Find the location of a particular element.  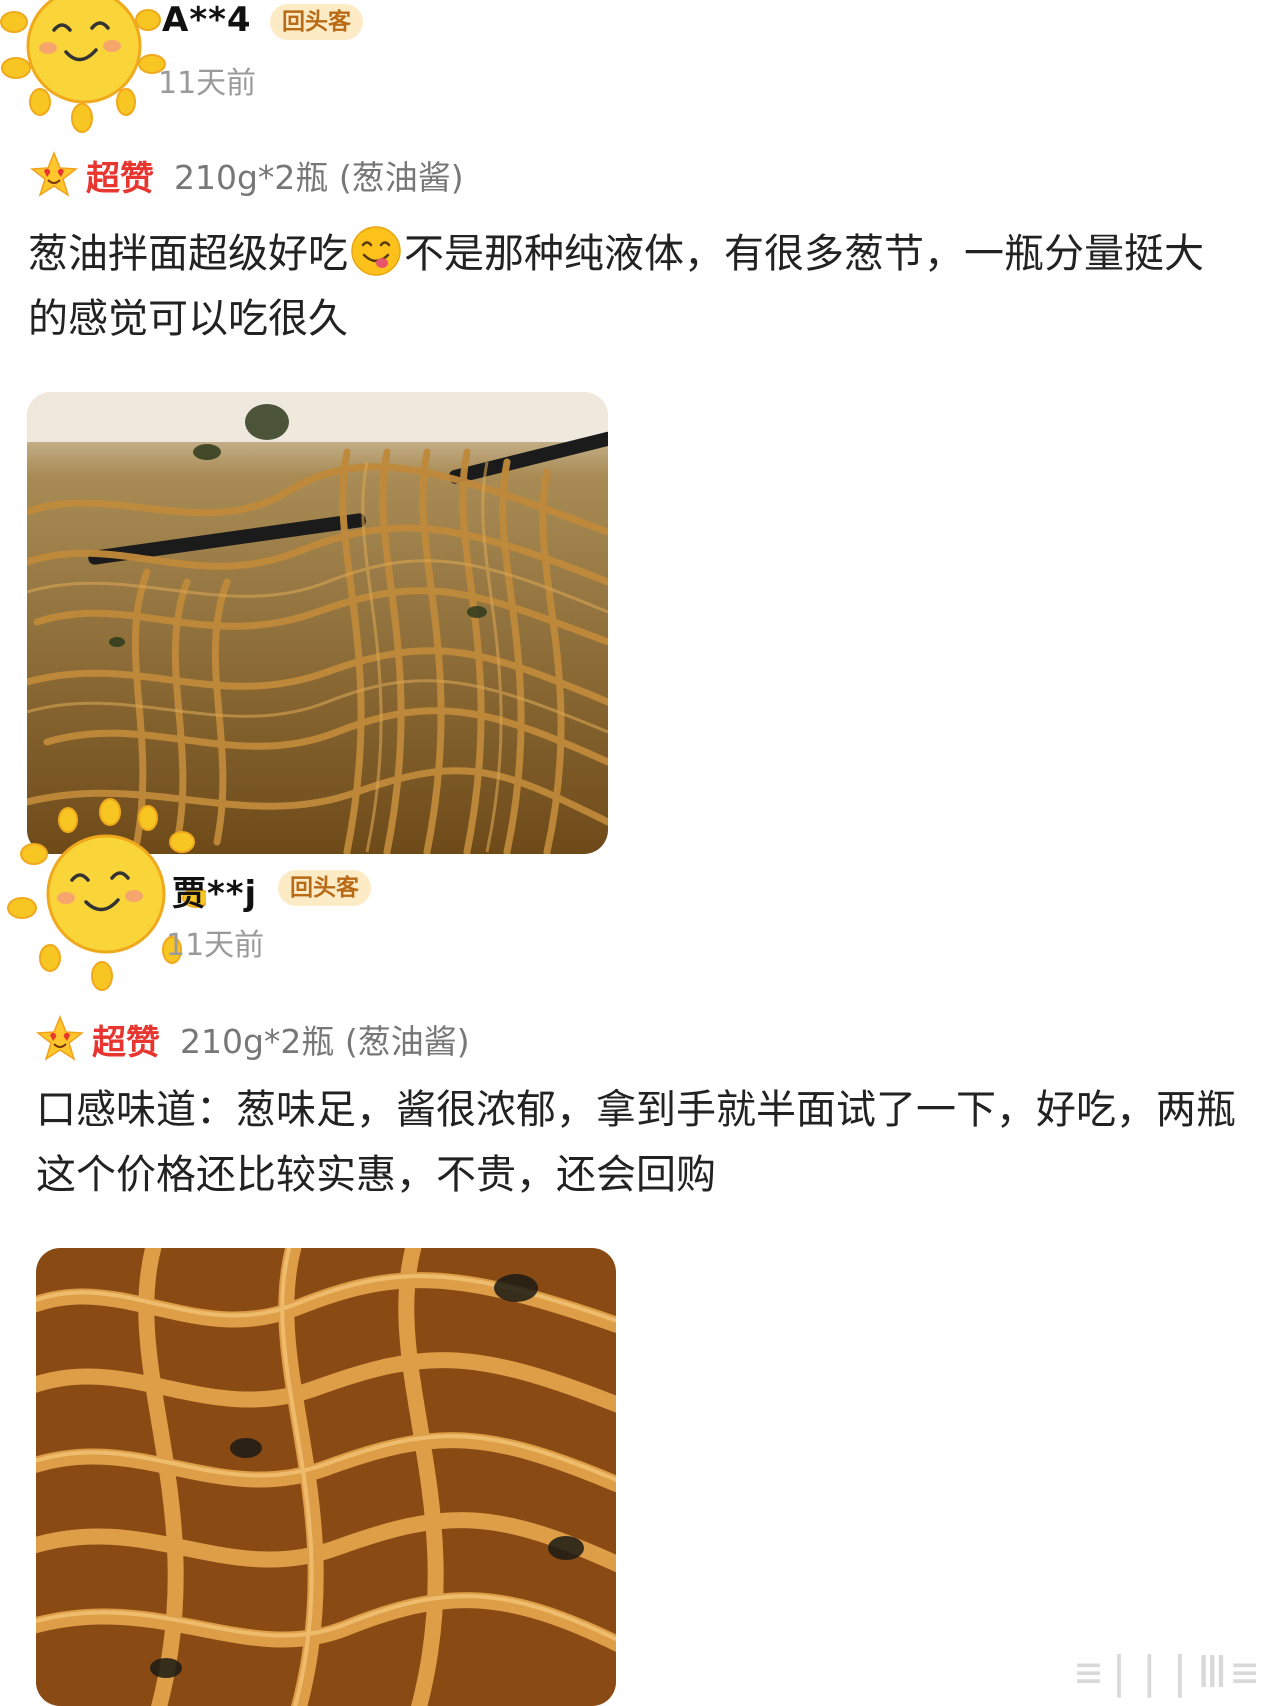

review-text: 葱油拌面超级好吃 不是那种纯液体，有很多葱节，一瓶分量挺大的感觉可以吃很久 is located at coordinates (628, 287).